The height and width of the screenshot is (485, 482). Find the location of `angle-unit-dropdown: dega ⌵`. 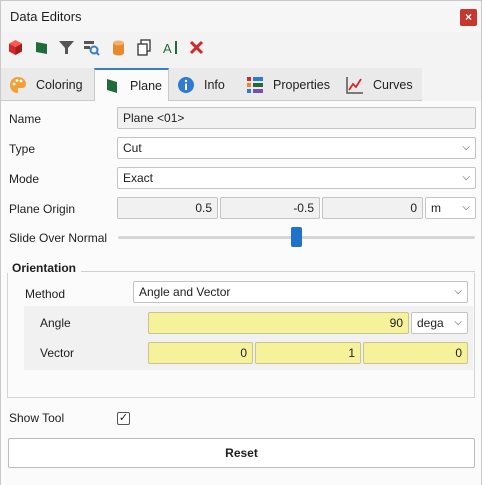

angle-unit-dropdown: dega ⌵ is located at coordinates (439, 323).